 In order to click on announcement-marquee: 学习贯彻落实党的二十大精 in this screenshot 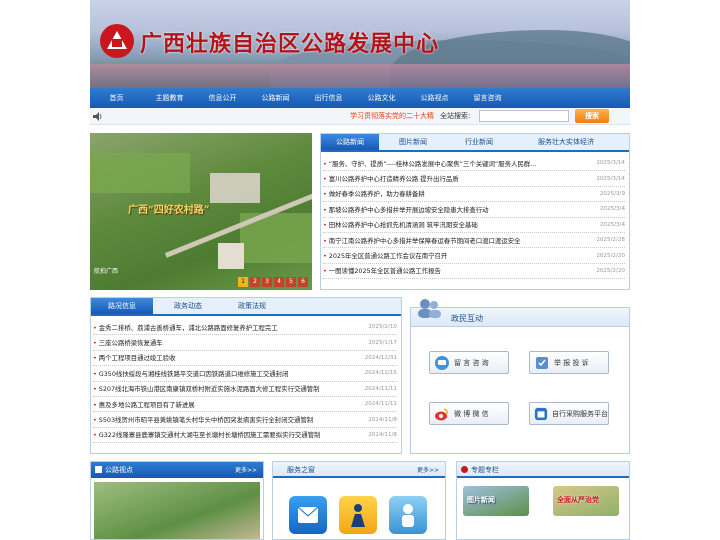, I will do `click(392, 116)`.